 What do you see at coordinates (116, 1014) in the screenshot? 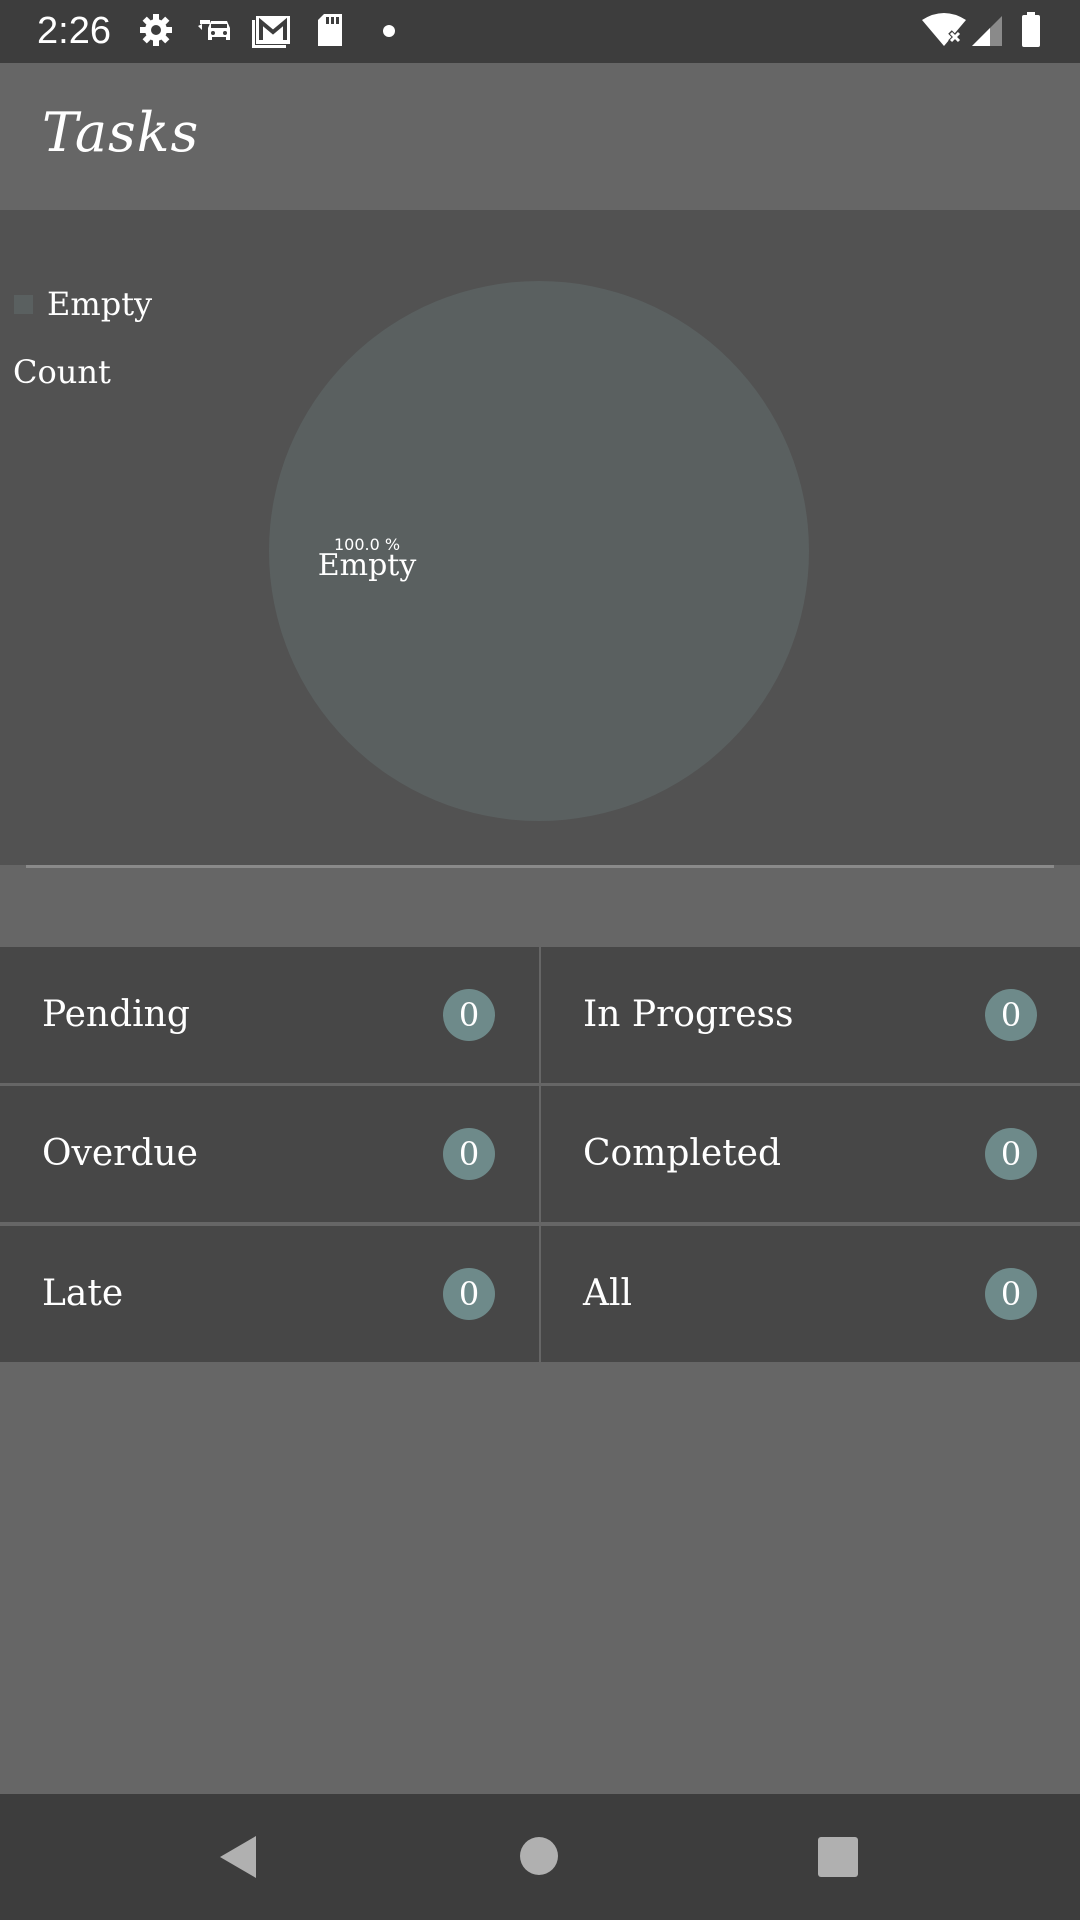
I see `tile-label: Pending` at bounding box center [116, 1014].